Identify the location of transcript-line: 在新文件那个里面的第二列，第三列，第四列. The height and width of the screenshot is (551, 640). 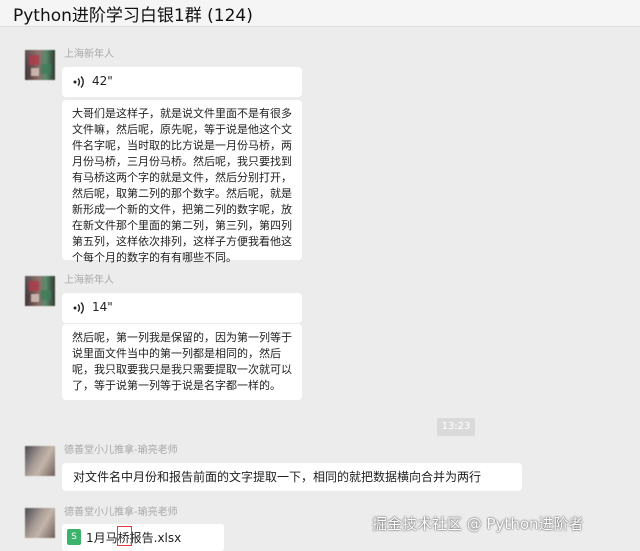
(182, 225).